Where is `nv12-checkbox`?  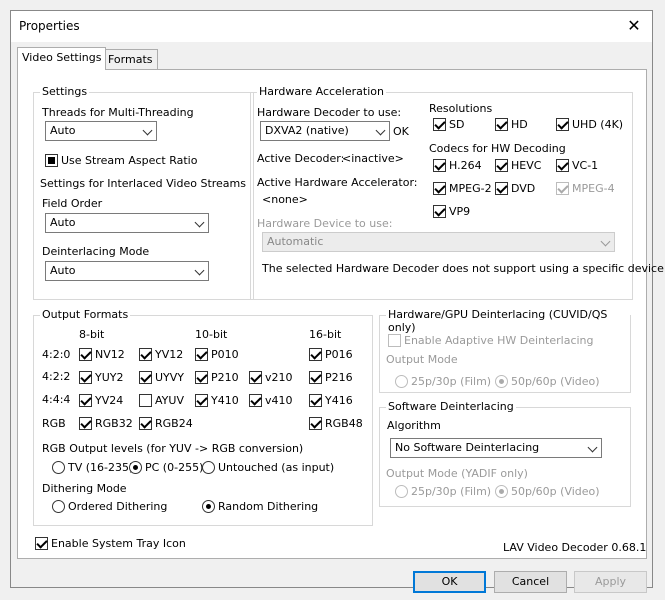
nv12-checkbox is located at coordinates (85, 354).